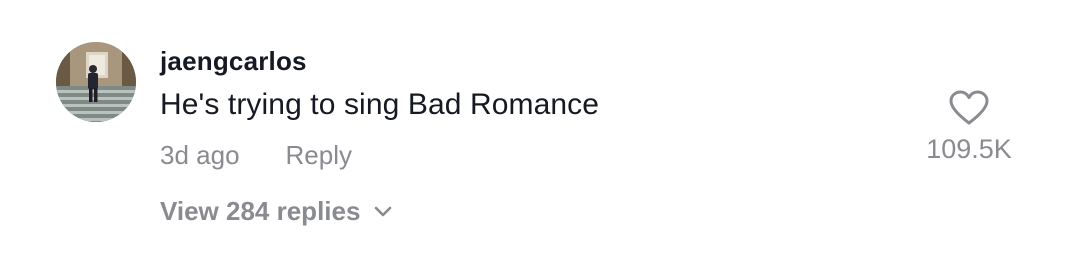  Describe the element at coordinates (380, 104) in the screenshot. I see `comment-text: He's trying to sing Bad Romance` at that location.